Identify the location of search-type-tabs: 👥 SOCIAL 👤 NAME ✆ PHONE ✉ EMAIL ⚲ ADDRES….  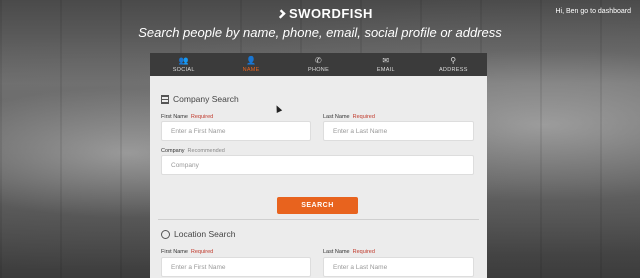
(318, 64).